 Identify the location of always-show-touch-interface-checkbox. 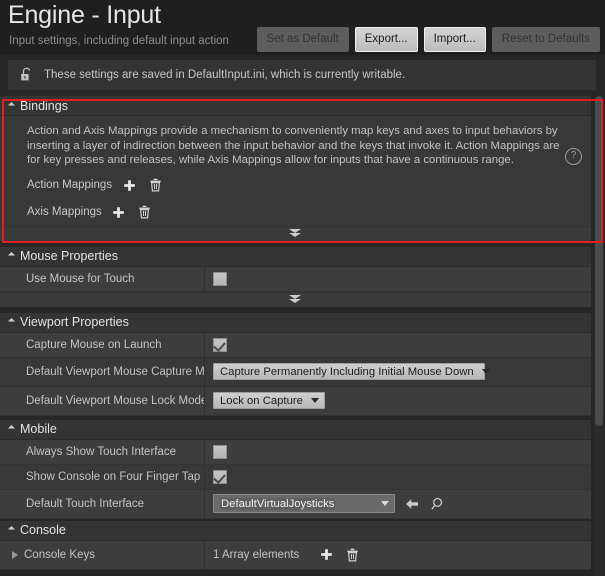
(220, 451).